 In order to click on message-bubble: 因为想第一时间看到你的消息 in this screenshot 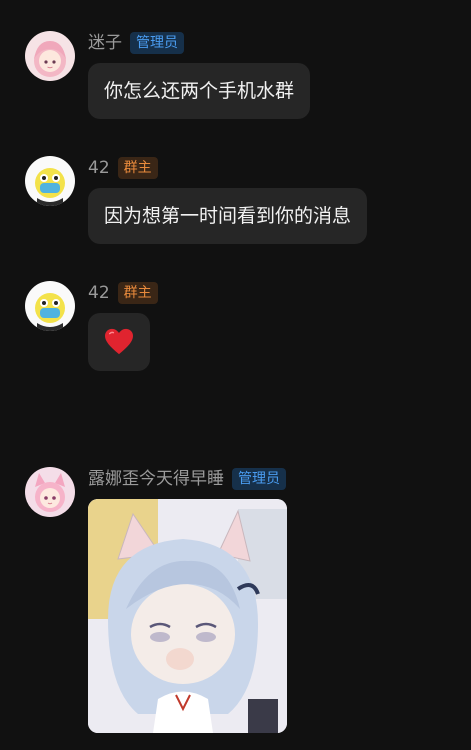, I will do `click(228, 216)`.